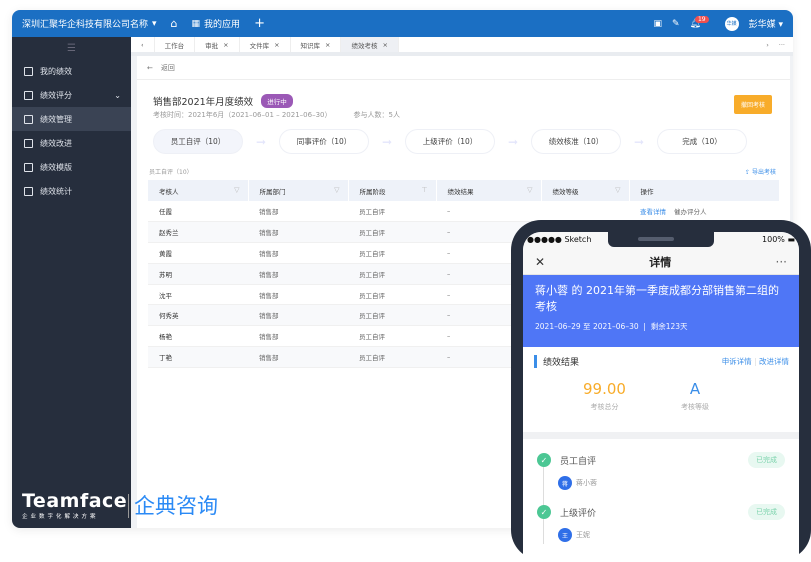 Image resolution: width=811 pixels, height=562 pixels. I want to click on home-button: ⌂, so click(174, 23).